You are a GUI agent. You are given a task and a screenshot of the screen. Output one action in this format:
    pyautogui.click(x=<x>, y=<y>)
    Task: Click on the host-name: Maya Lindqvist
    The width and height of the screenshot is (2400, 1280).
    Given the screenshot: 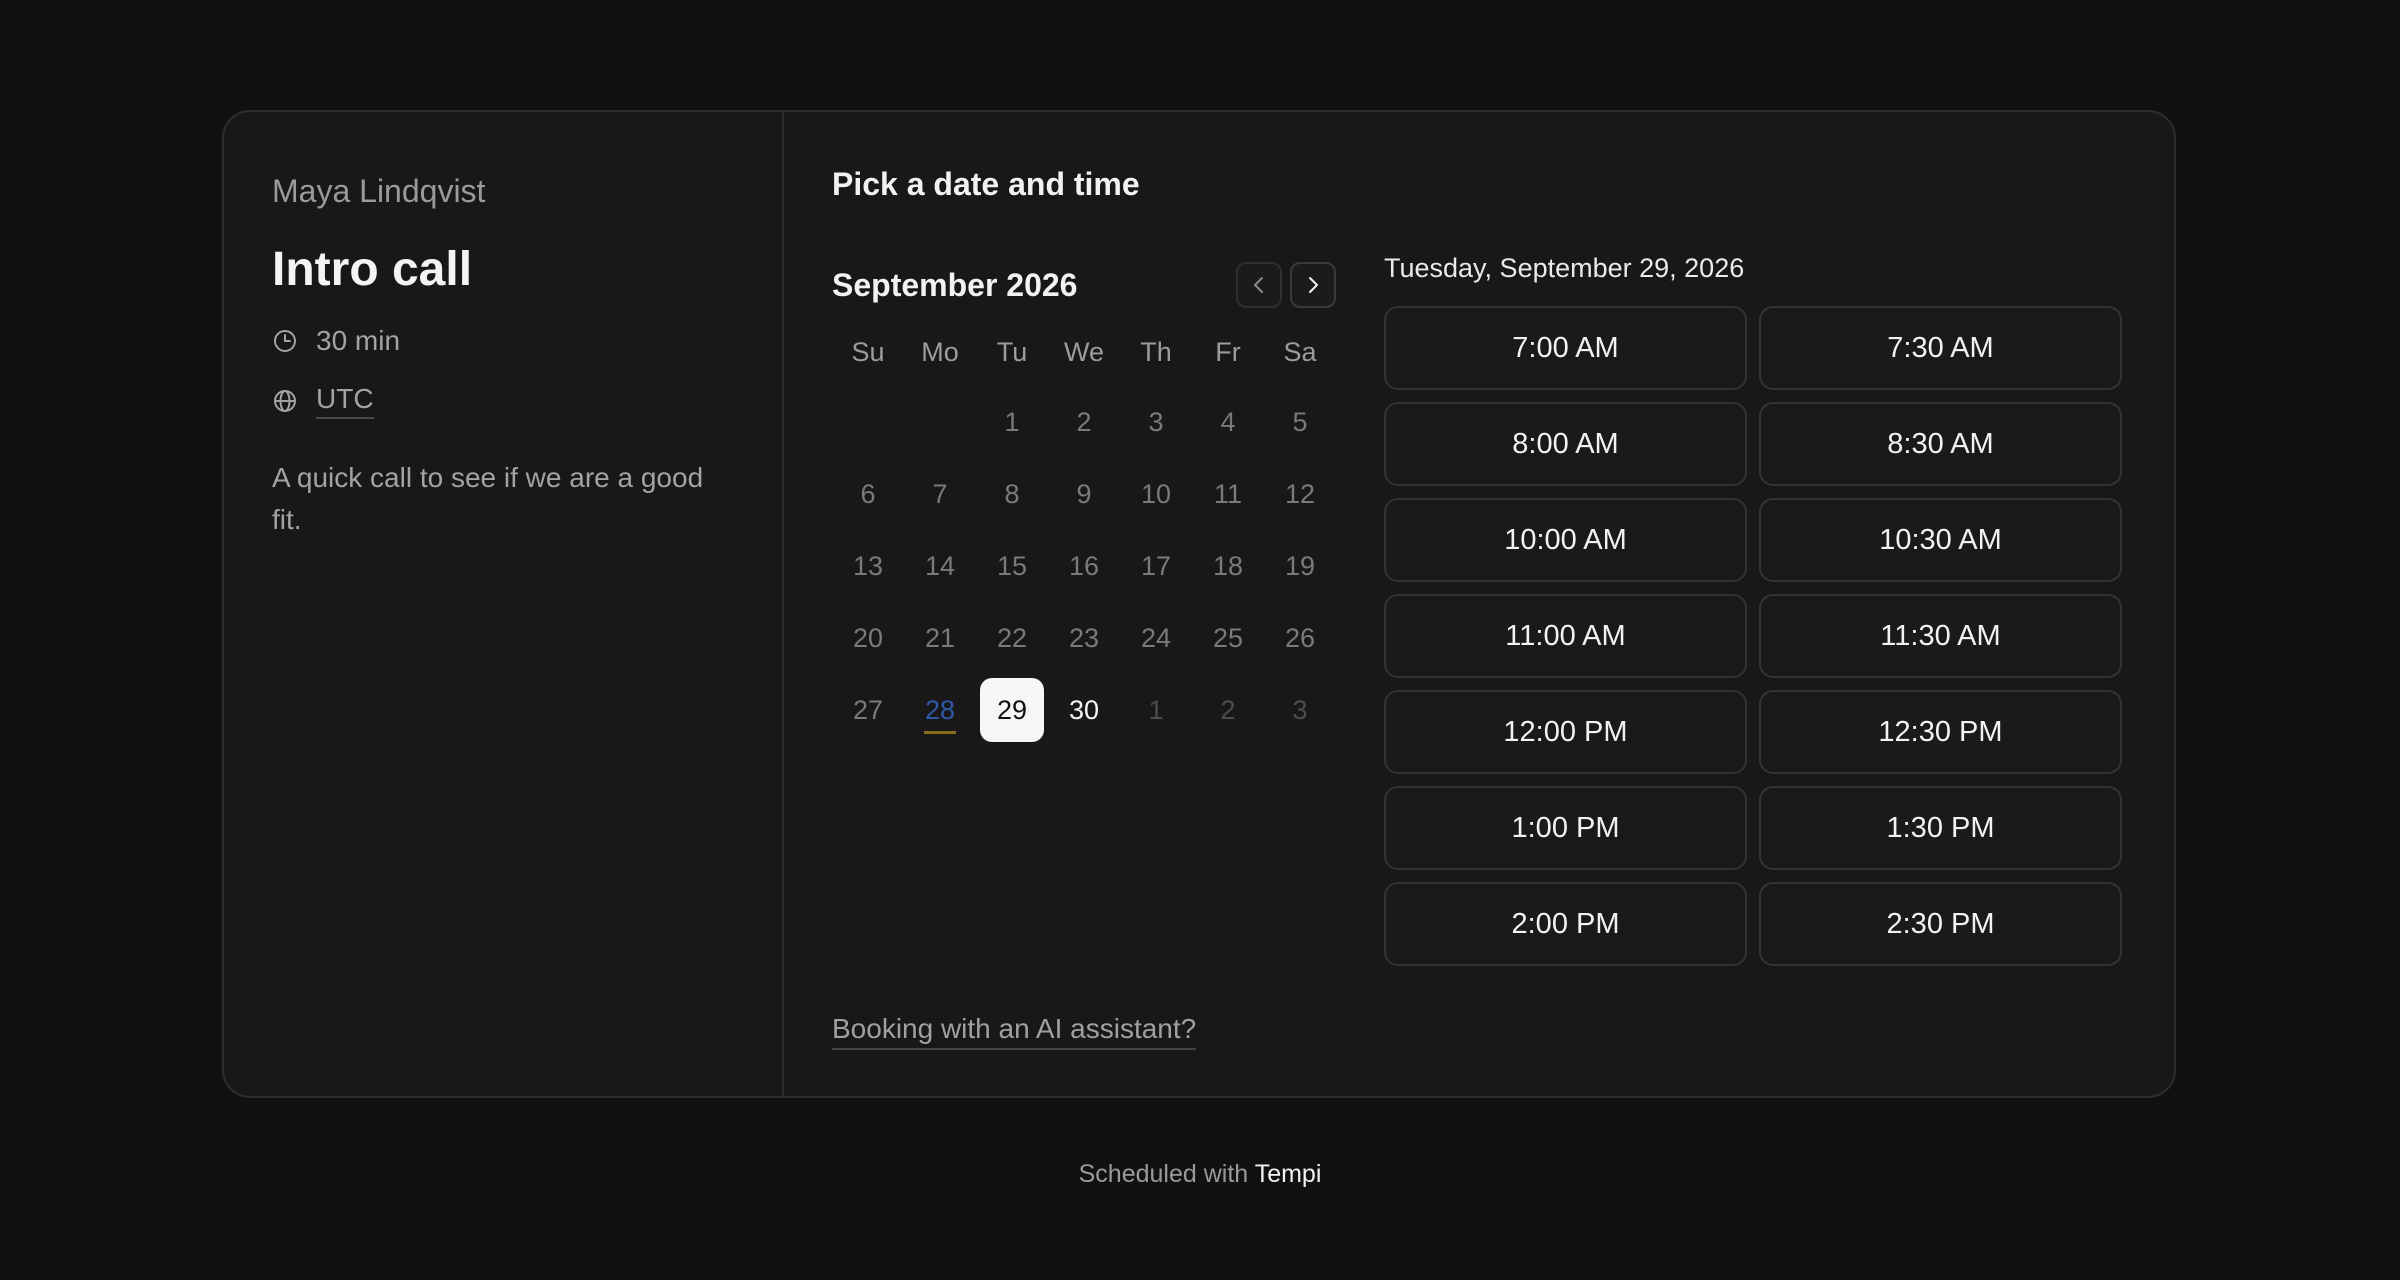 What is the action you would take?
    pyautogui.click(x=379, y=191)
    